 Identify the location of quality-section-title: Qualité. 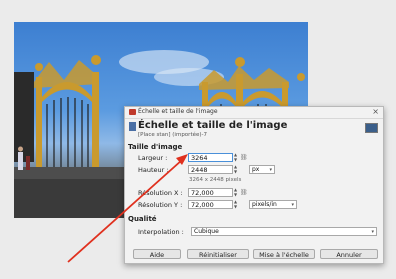
(142, 219).